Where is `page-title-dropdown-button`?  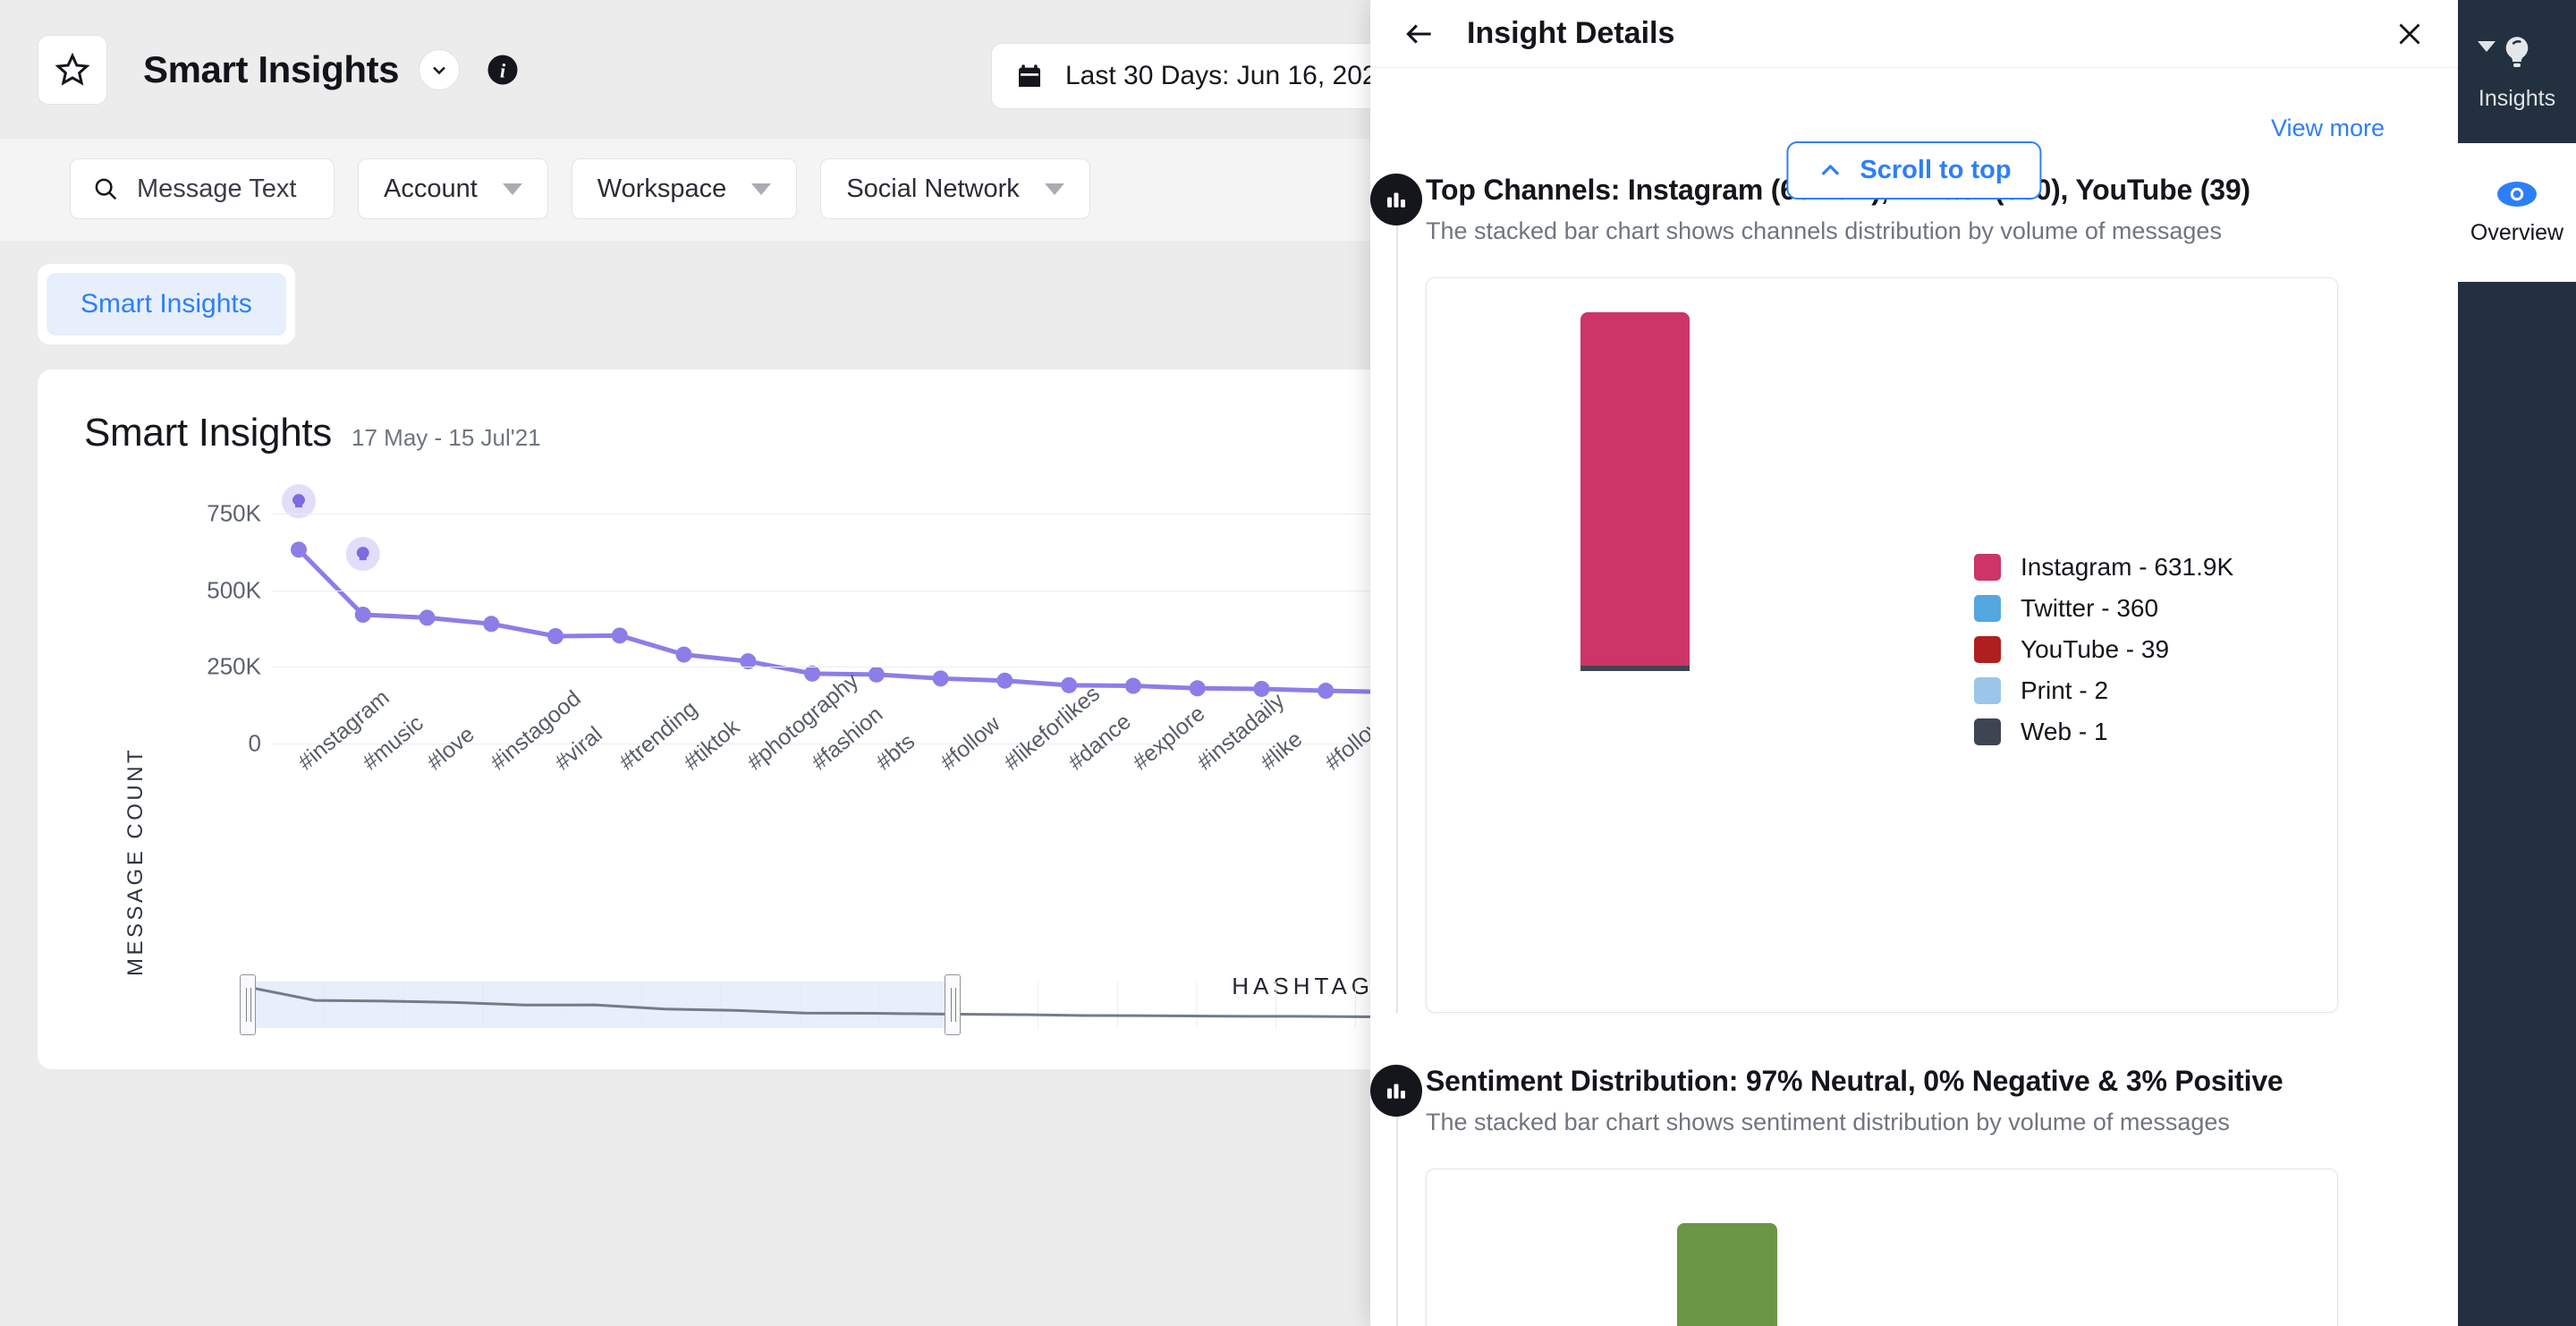
page-title-dropdown-button is located at coordinates (440, 69).